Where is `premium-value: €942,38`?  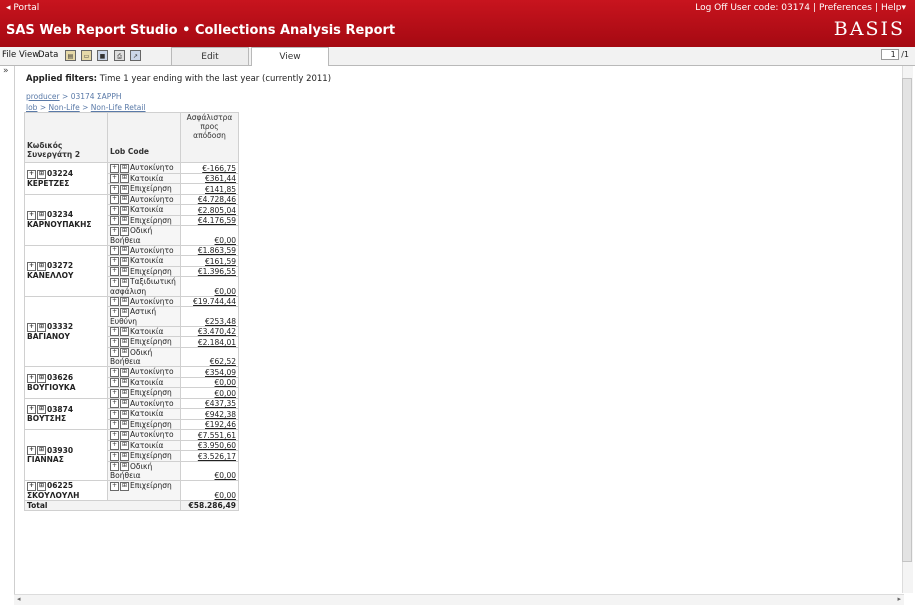
premium-value: €942,38 is located at coordinates (220, 414).